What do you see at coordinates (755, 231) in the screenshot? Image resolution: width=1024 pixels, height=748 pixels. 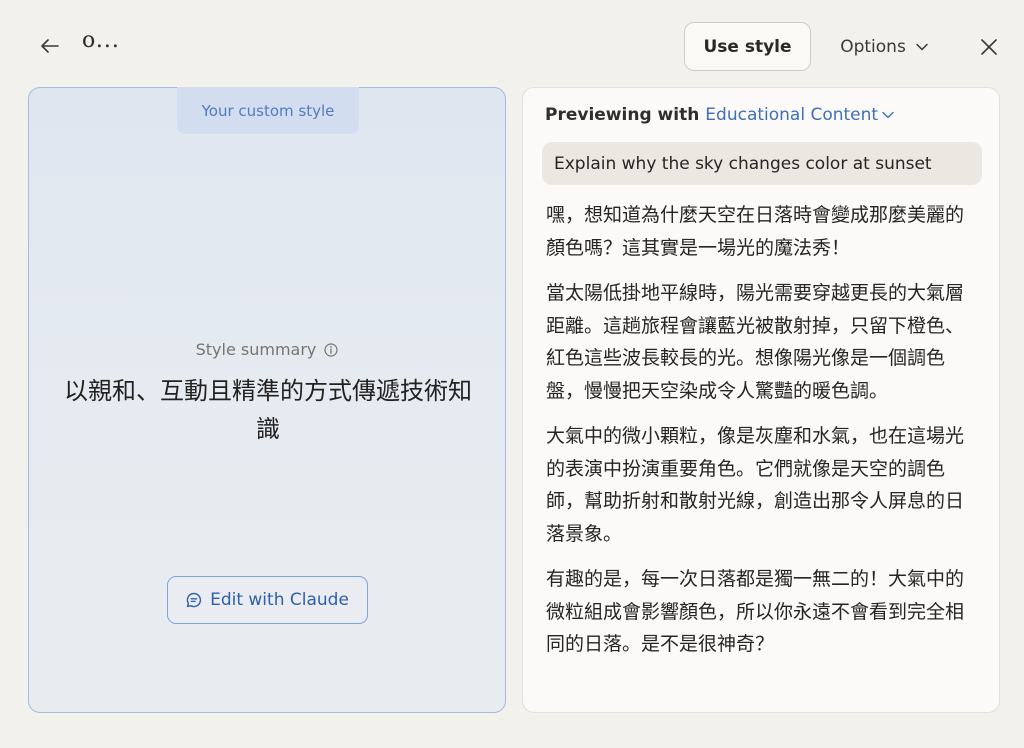 I see `response-paragraph: 嘿，想知道為什麼天空在日落時會變成那麼美麗的顏色嗎？這其實是一場光的魔法秀！` at bounding box center [755, 231].